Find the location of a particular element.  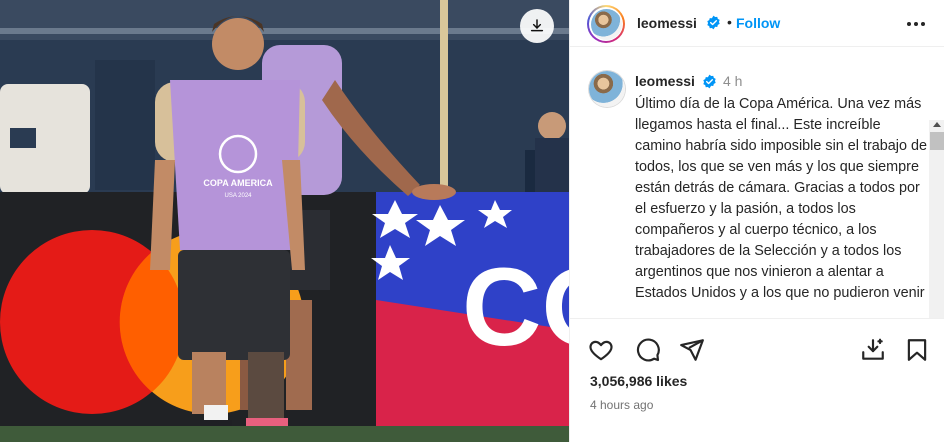

bib-text-line1: COPA AMERICA is located at coordinates (238, 183).